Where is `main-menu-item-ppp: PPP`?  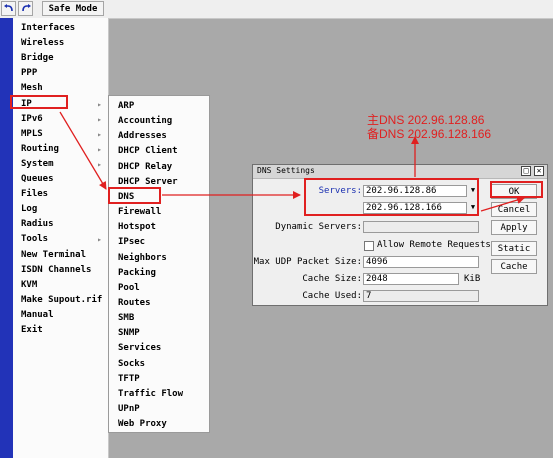 main-menu-item-ppp: PPP is located at coordinates (60, 73).